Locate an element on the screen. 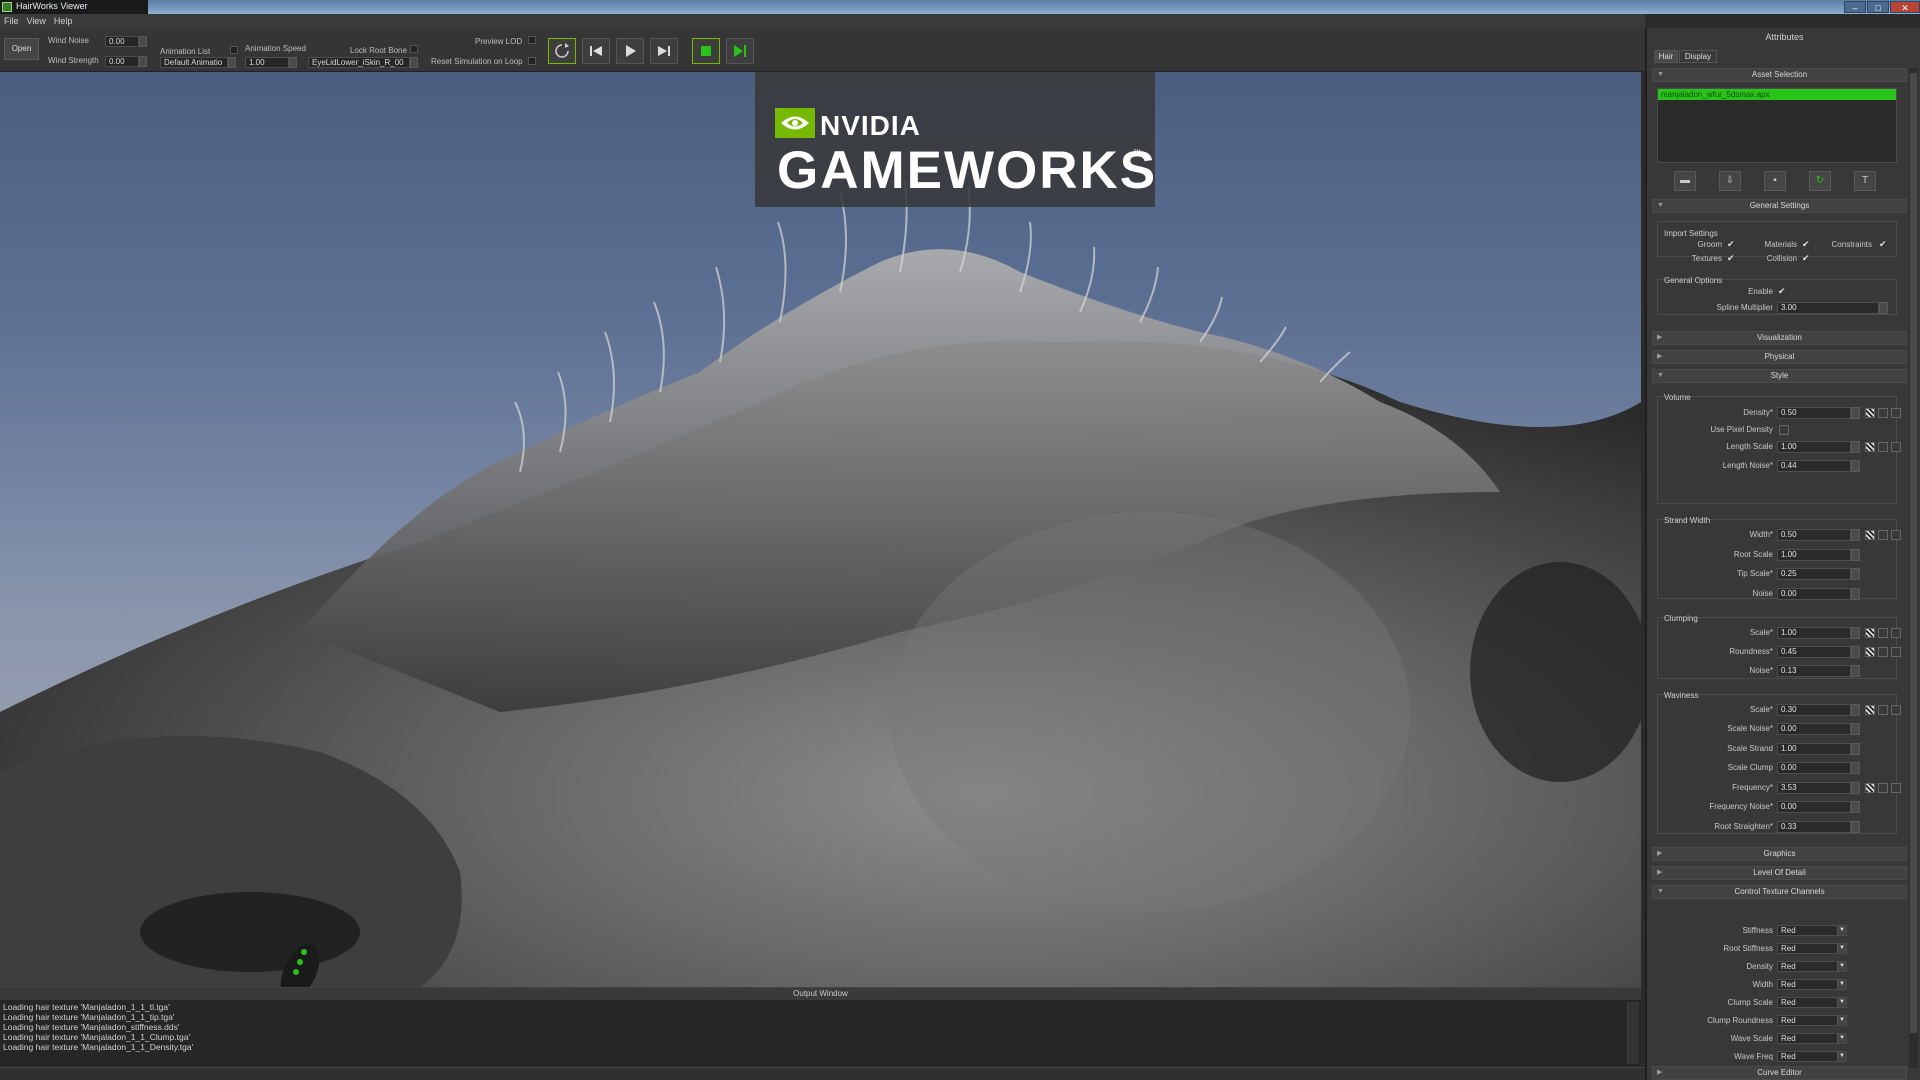 The width and height of the screenshot is (1920, 1080). panel-scrollbar-thumb is located at coordinates (1913, 553).